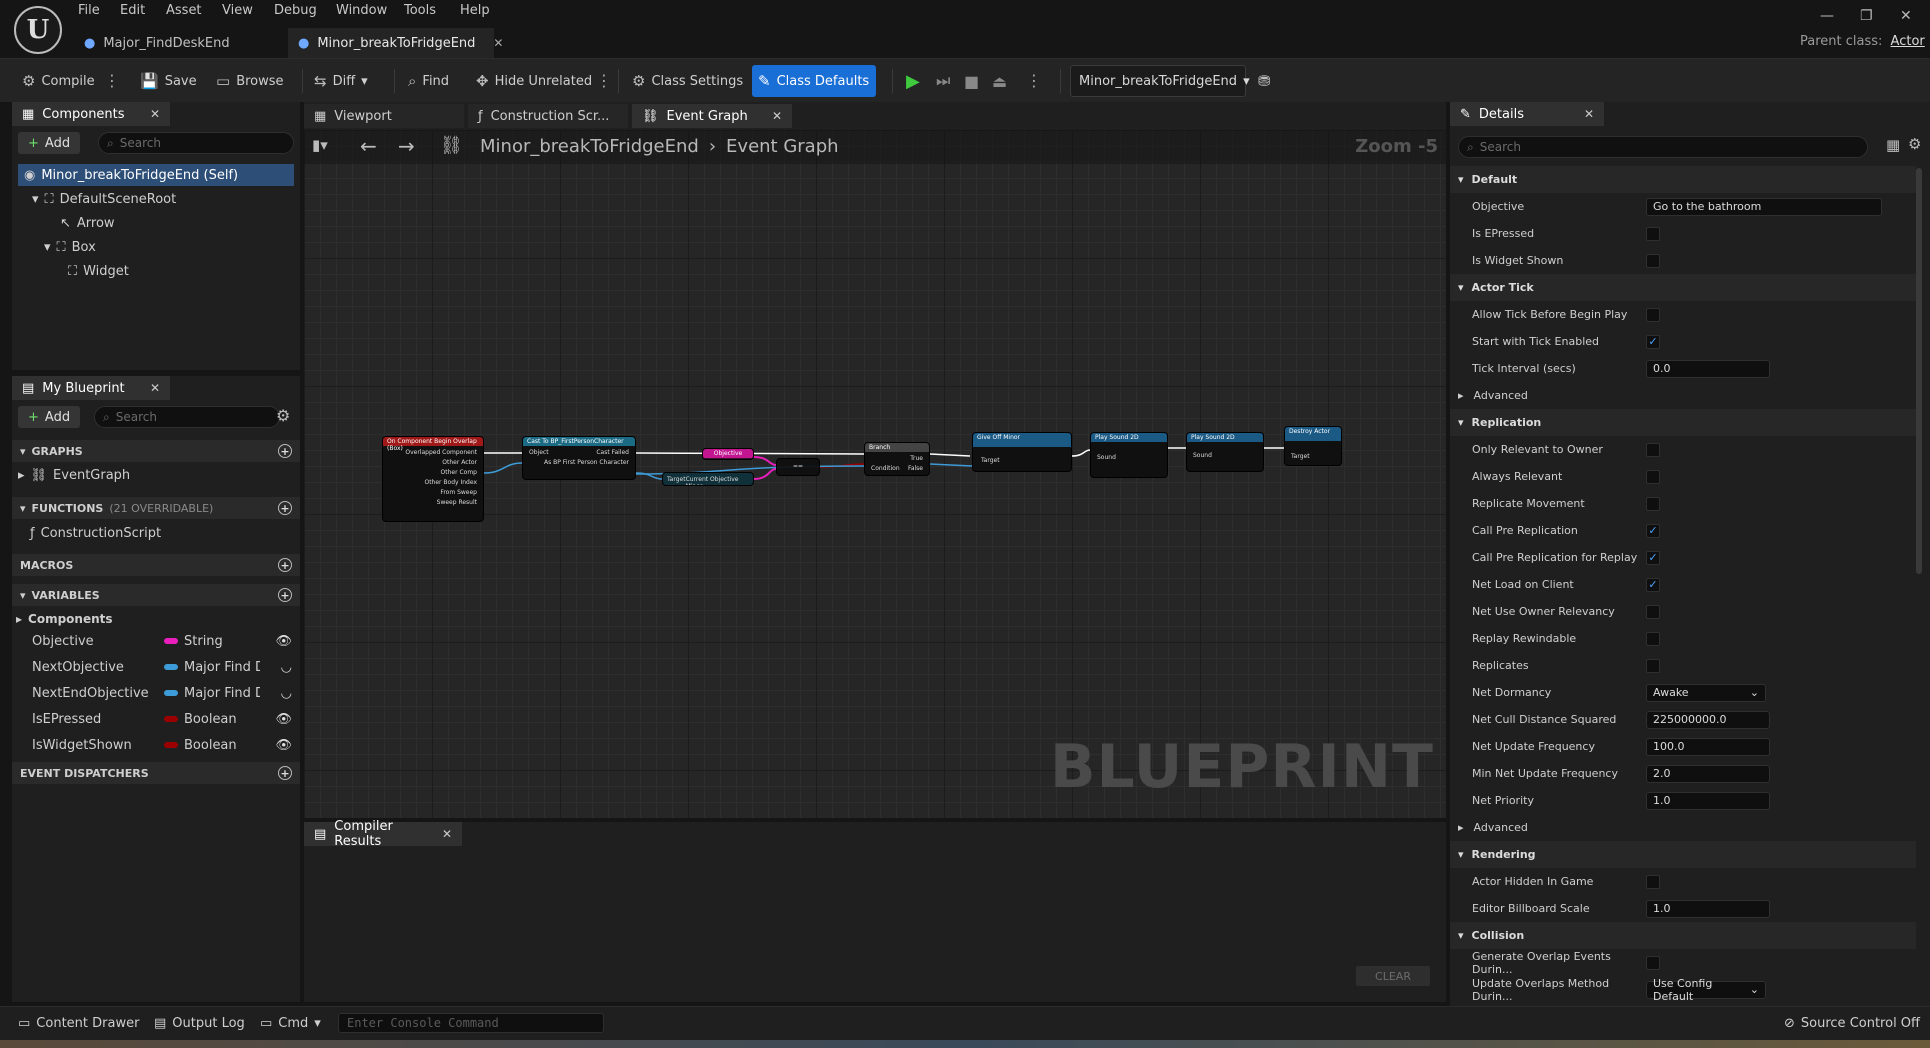 The height and width of the screenshot is (1048, 1930). Describe the element at coordinates (286, 693) in the screenshot. I see `eye-closed-icon: ◡` at that location.